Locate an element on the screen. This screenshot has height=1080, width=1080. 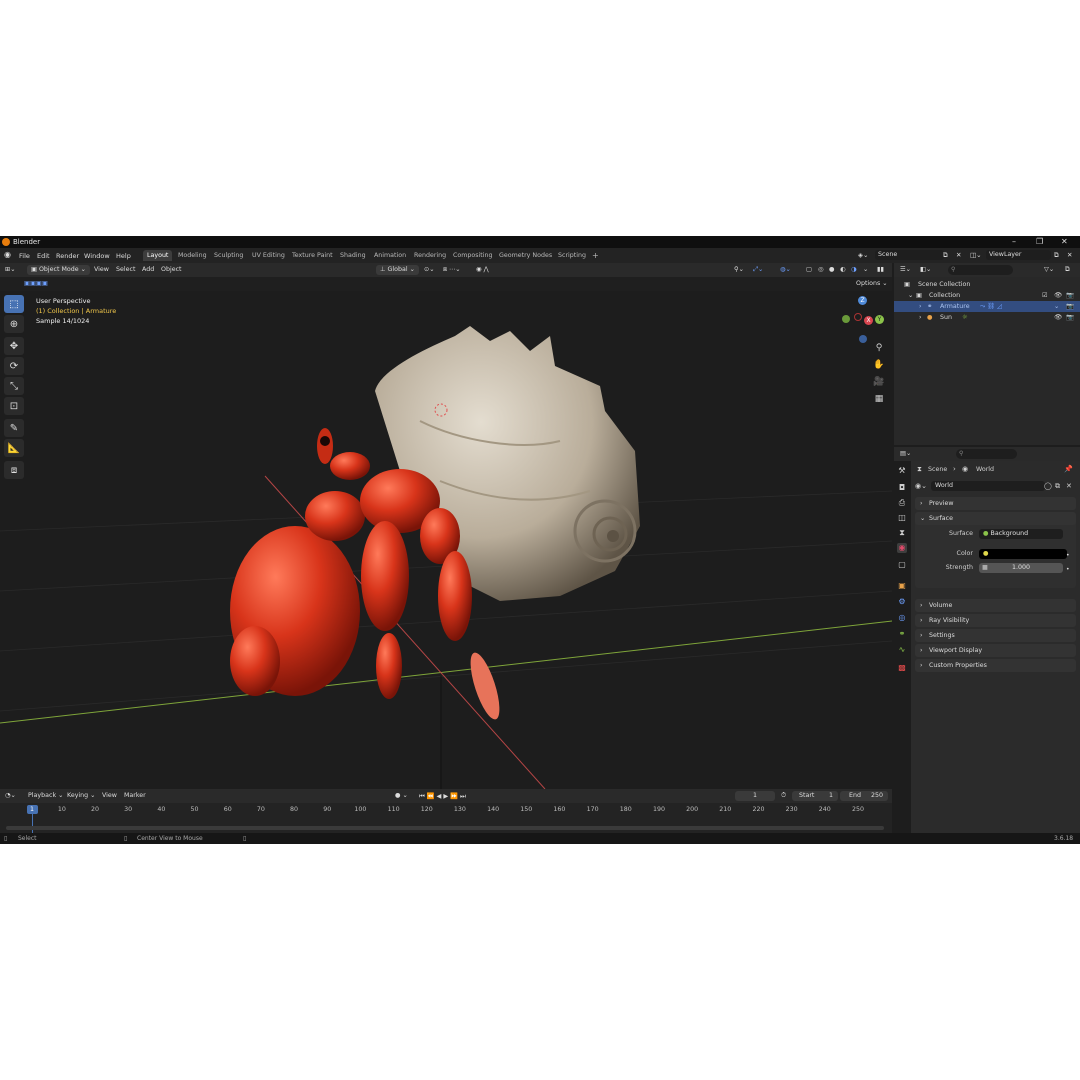
tab-compositing: Compositing is located at coordinates (472, 255).